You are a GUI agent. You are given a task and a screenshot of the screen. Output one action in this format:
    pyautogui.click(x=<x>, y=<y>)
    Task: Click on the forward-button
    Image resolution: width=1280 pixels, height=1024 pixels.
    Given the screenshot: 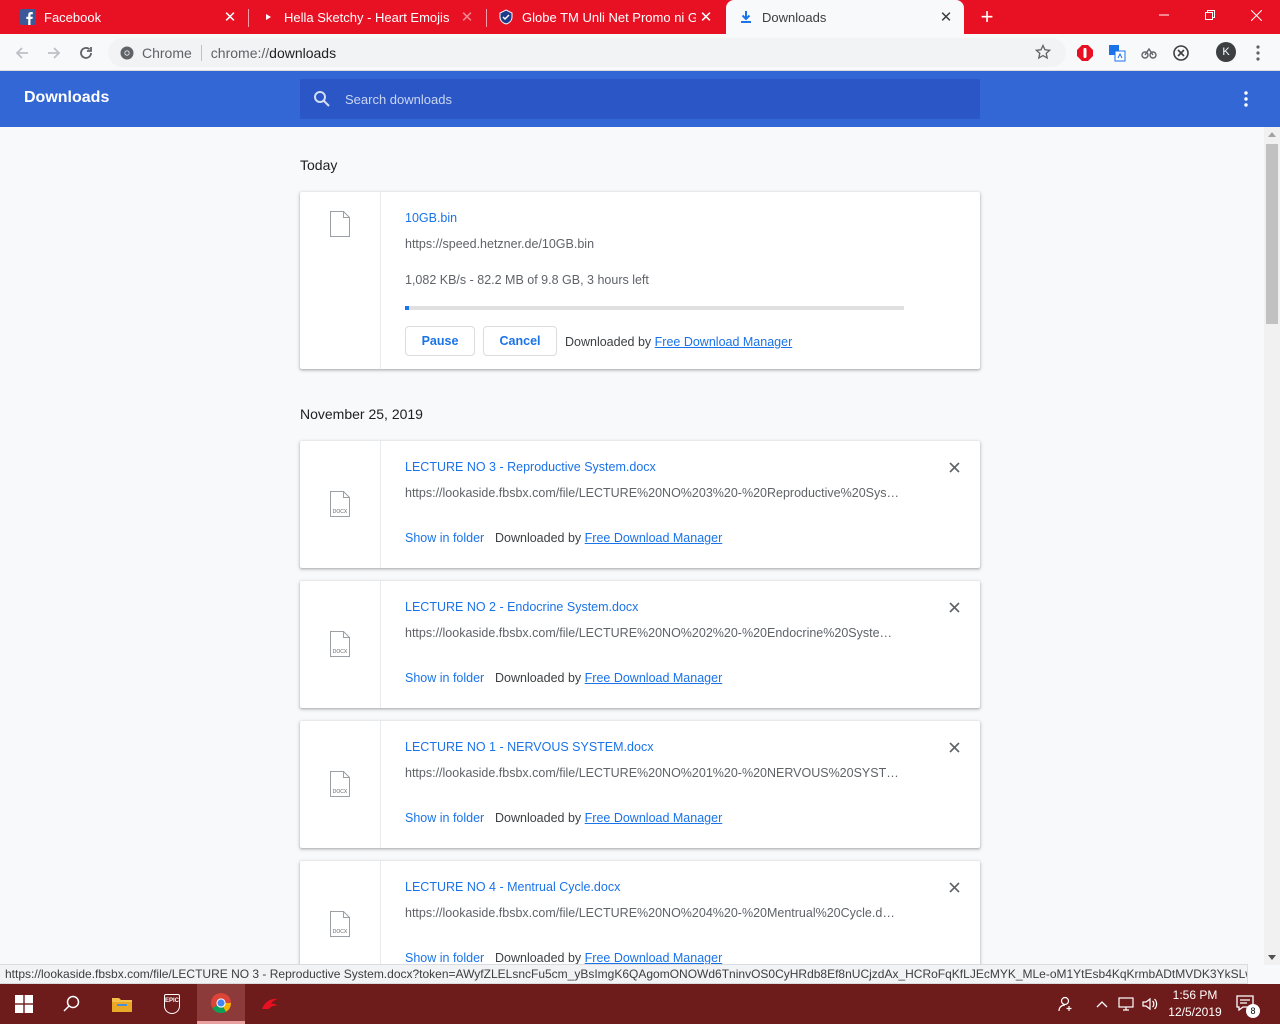 What is the action you would take?
    pyautogui.click(x=54, y=53)
    